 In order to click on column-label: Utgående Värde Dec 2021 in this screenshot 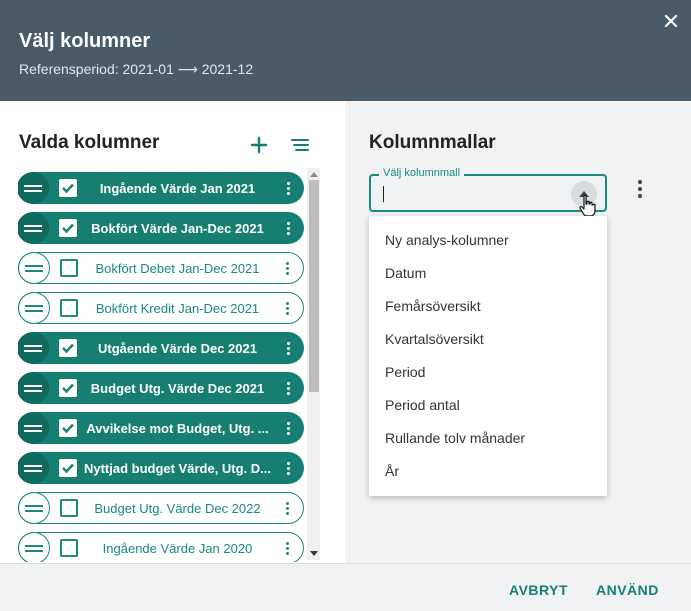, I will do `click(177, 348)`.